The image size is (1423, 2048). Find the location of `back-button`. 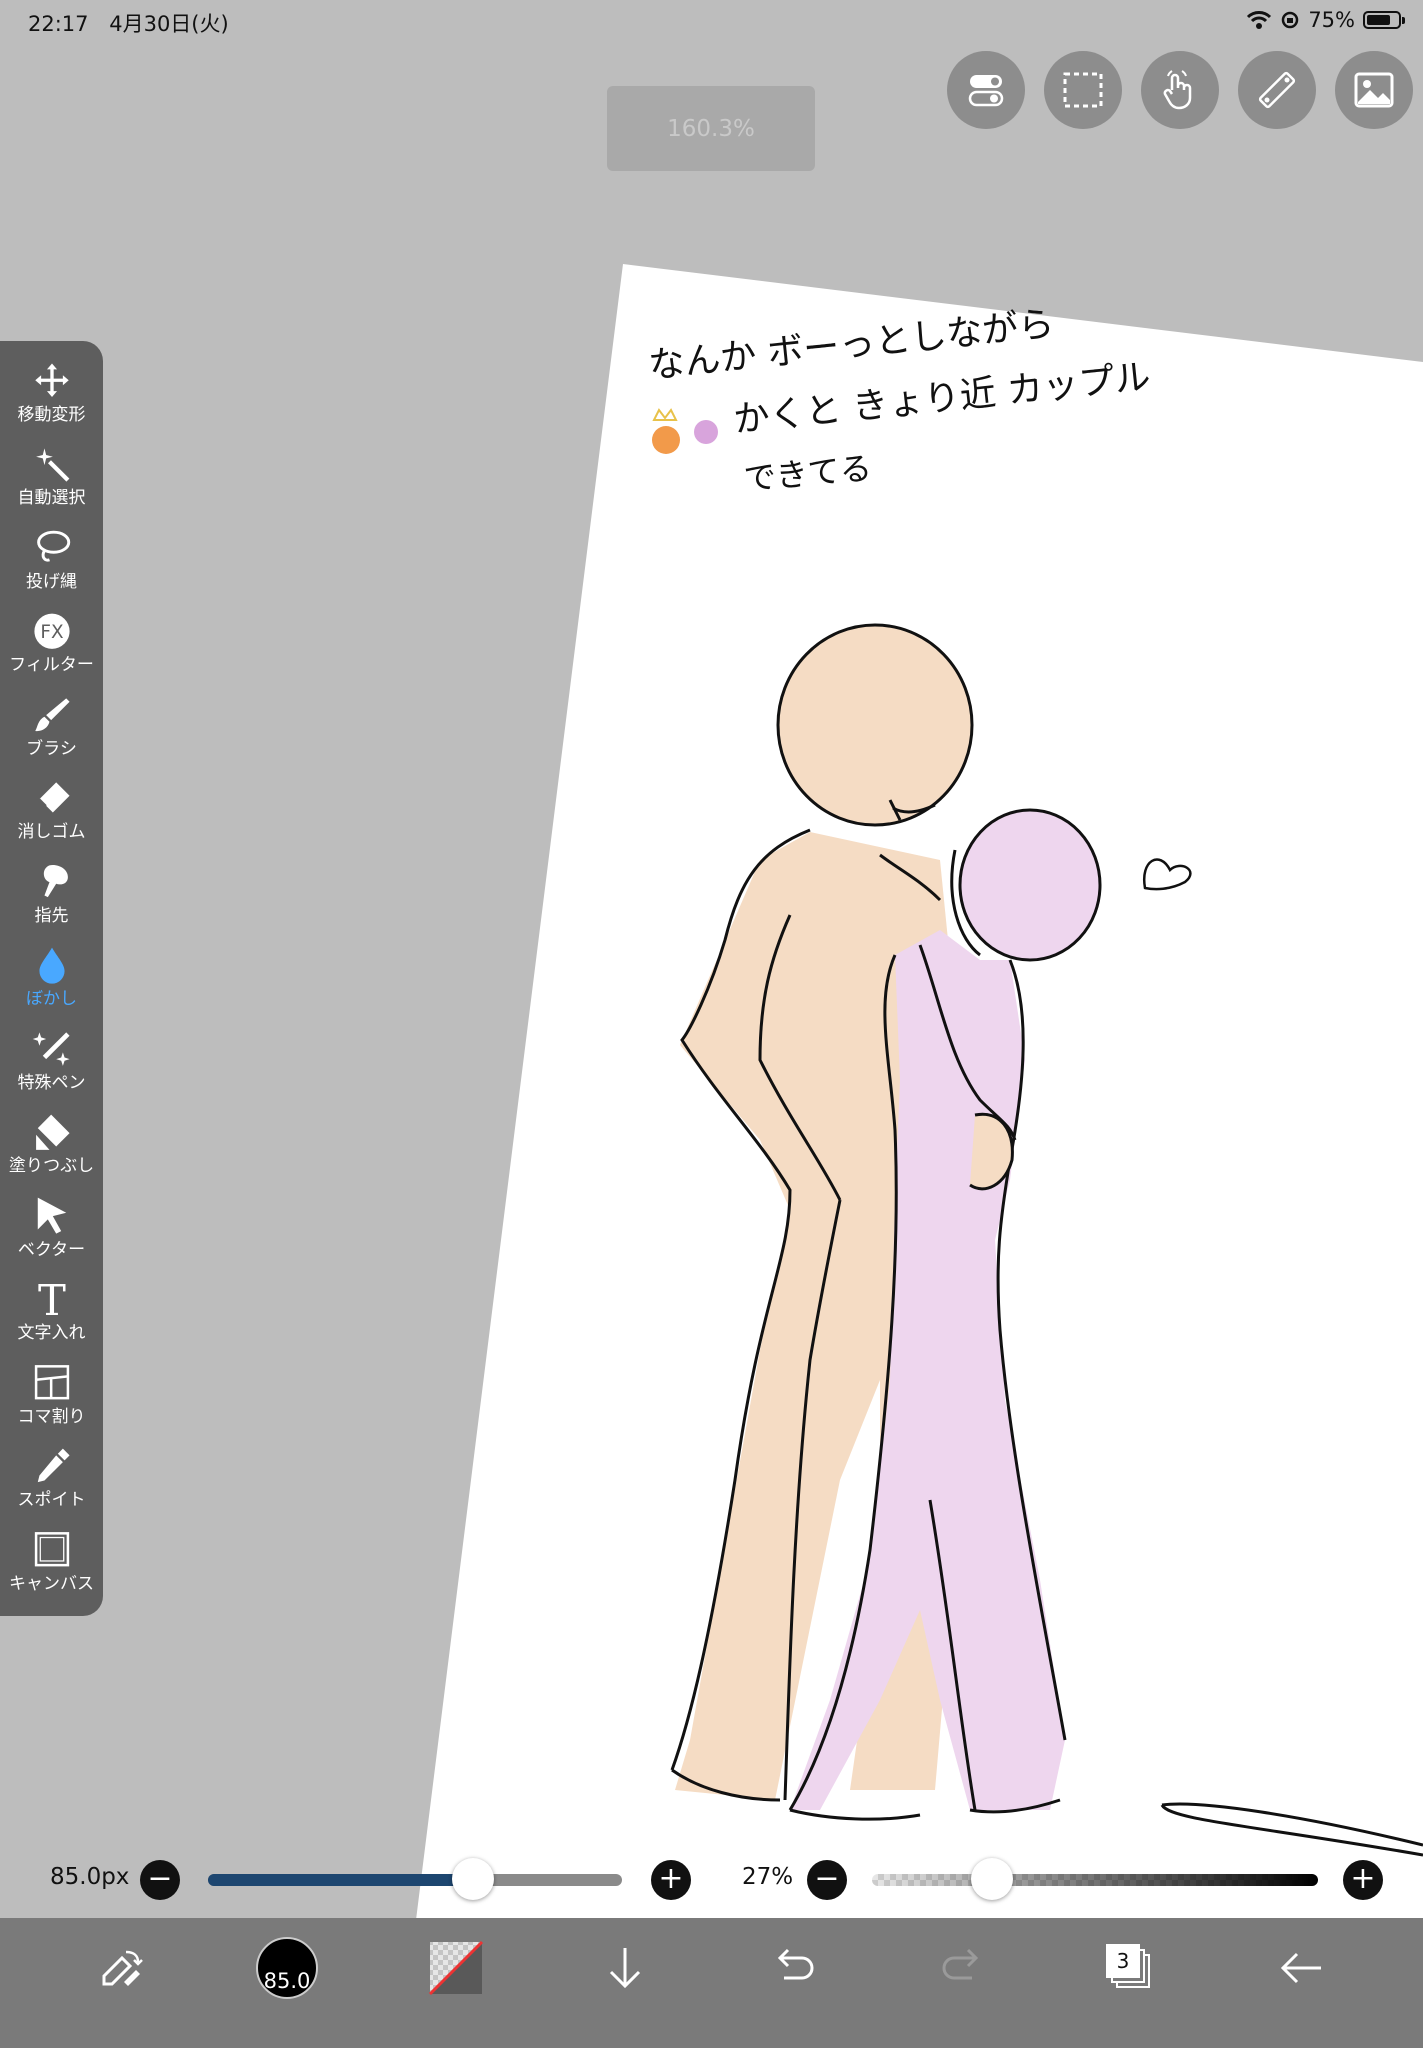

back-button is located at coordinates (1301, 1968).